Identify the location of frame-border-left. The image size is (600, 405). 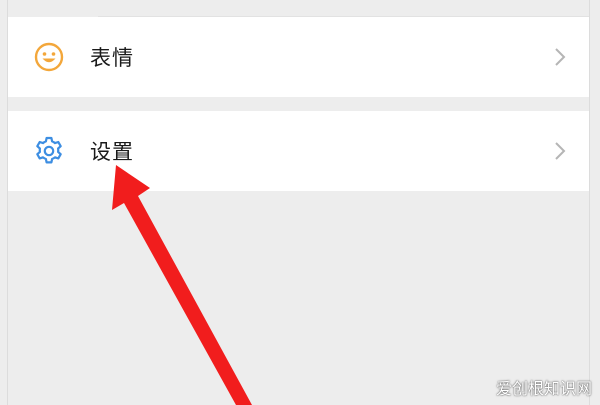
(7, 202).